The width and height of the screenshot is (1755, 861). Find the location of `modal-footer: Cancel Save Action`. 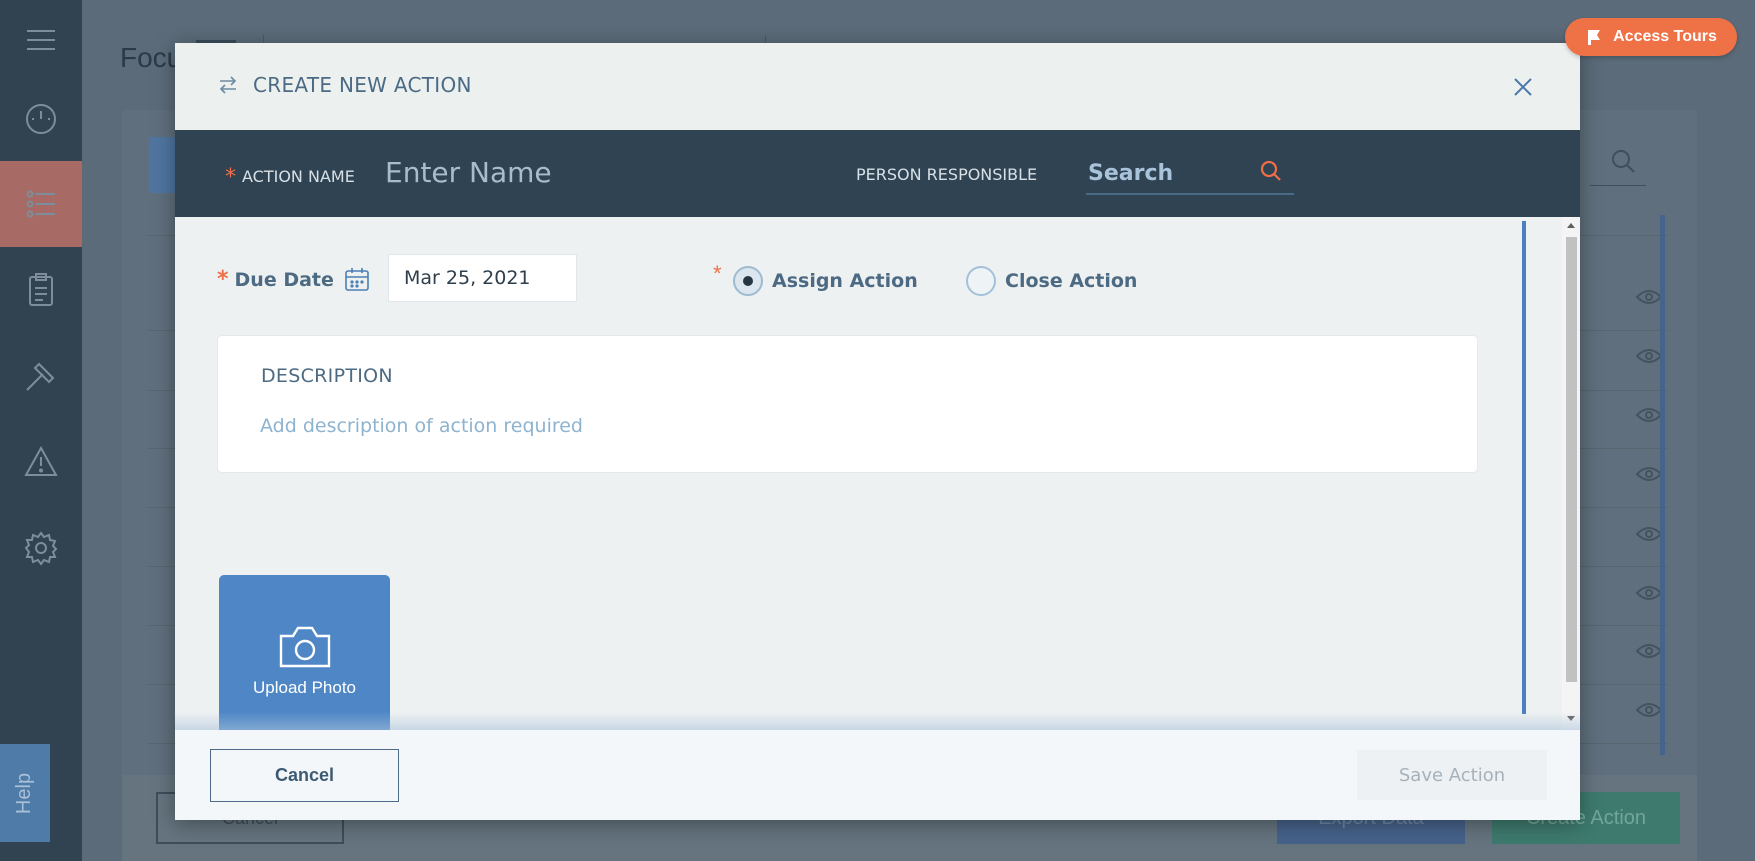

modal-footer: Cancel Save Action is located at coordinates (877, 775).